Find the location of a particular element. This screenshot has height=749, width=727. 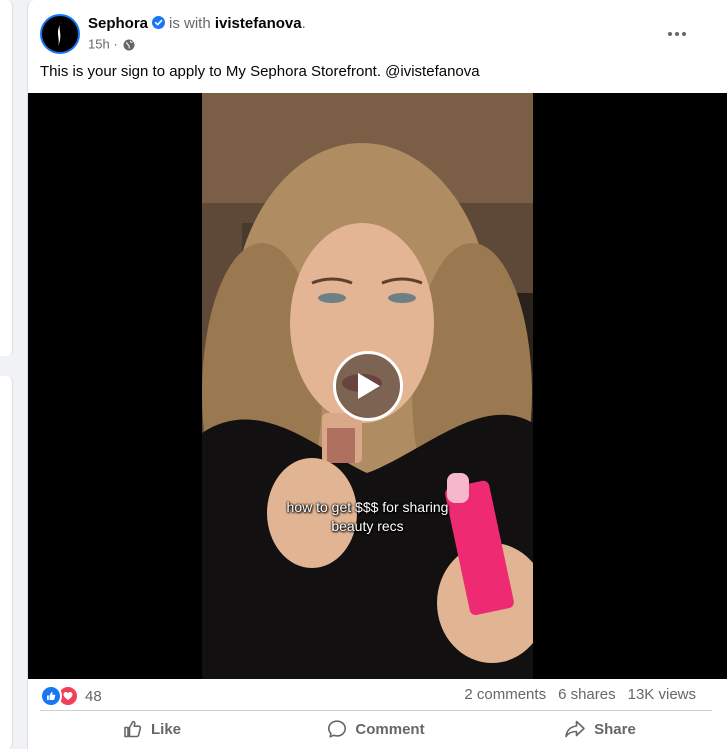

actions-divider is located at coordinates (376, 710).